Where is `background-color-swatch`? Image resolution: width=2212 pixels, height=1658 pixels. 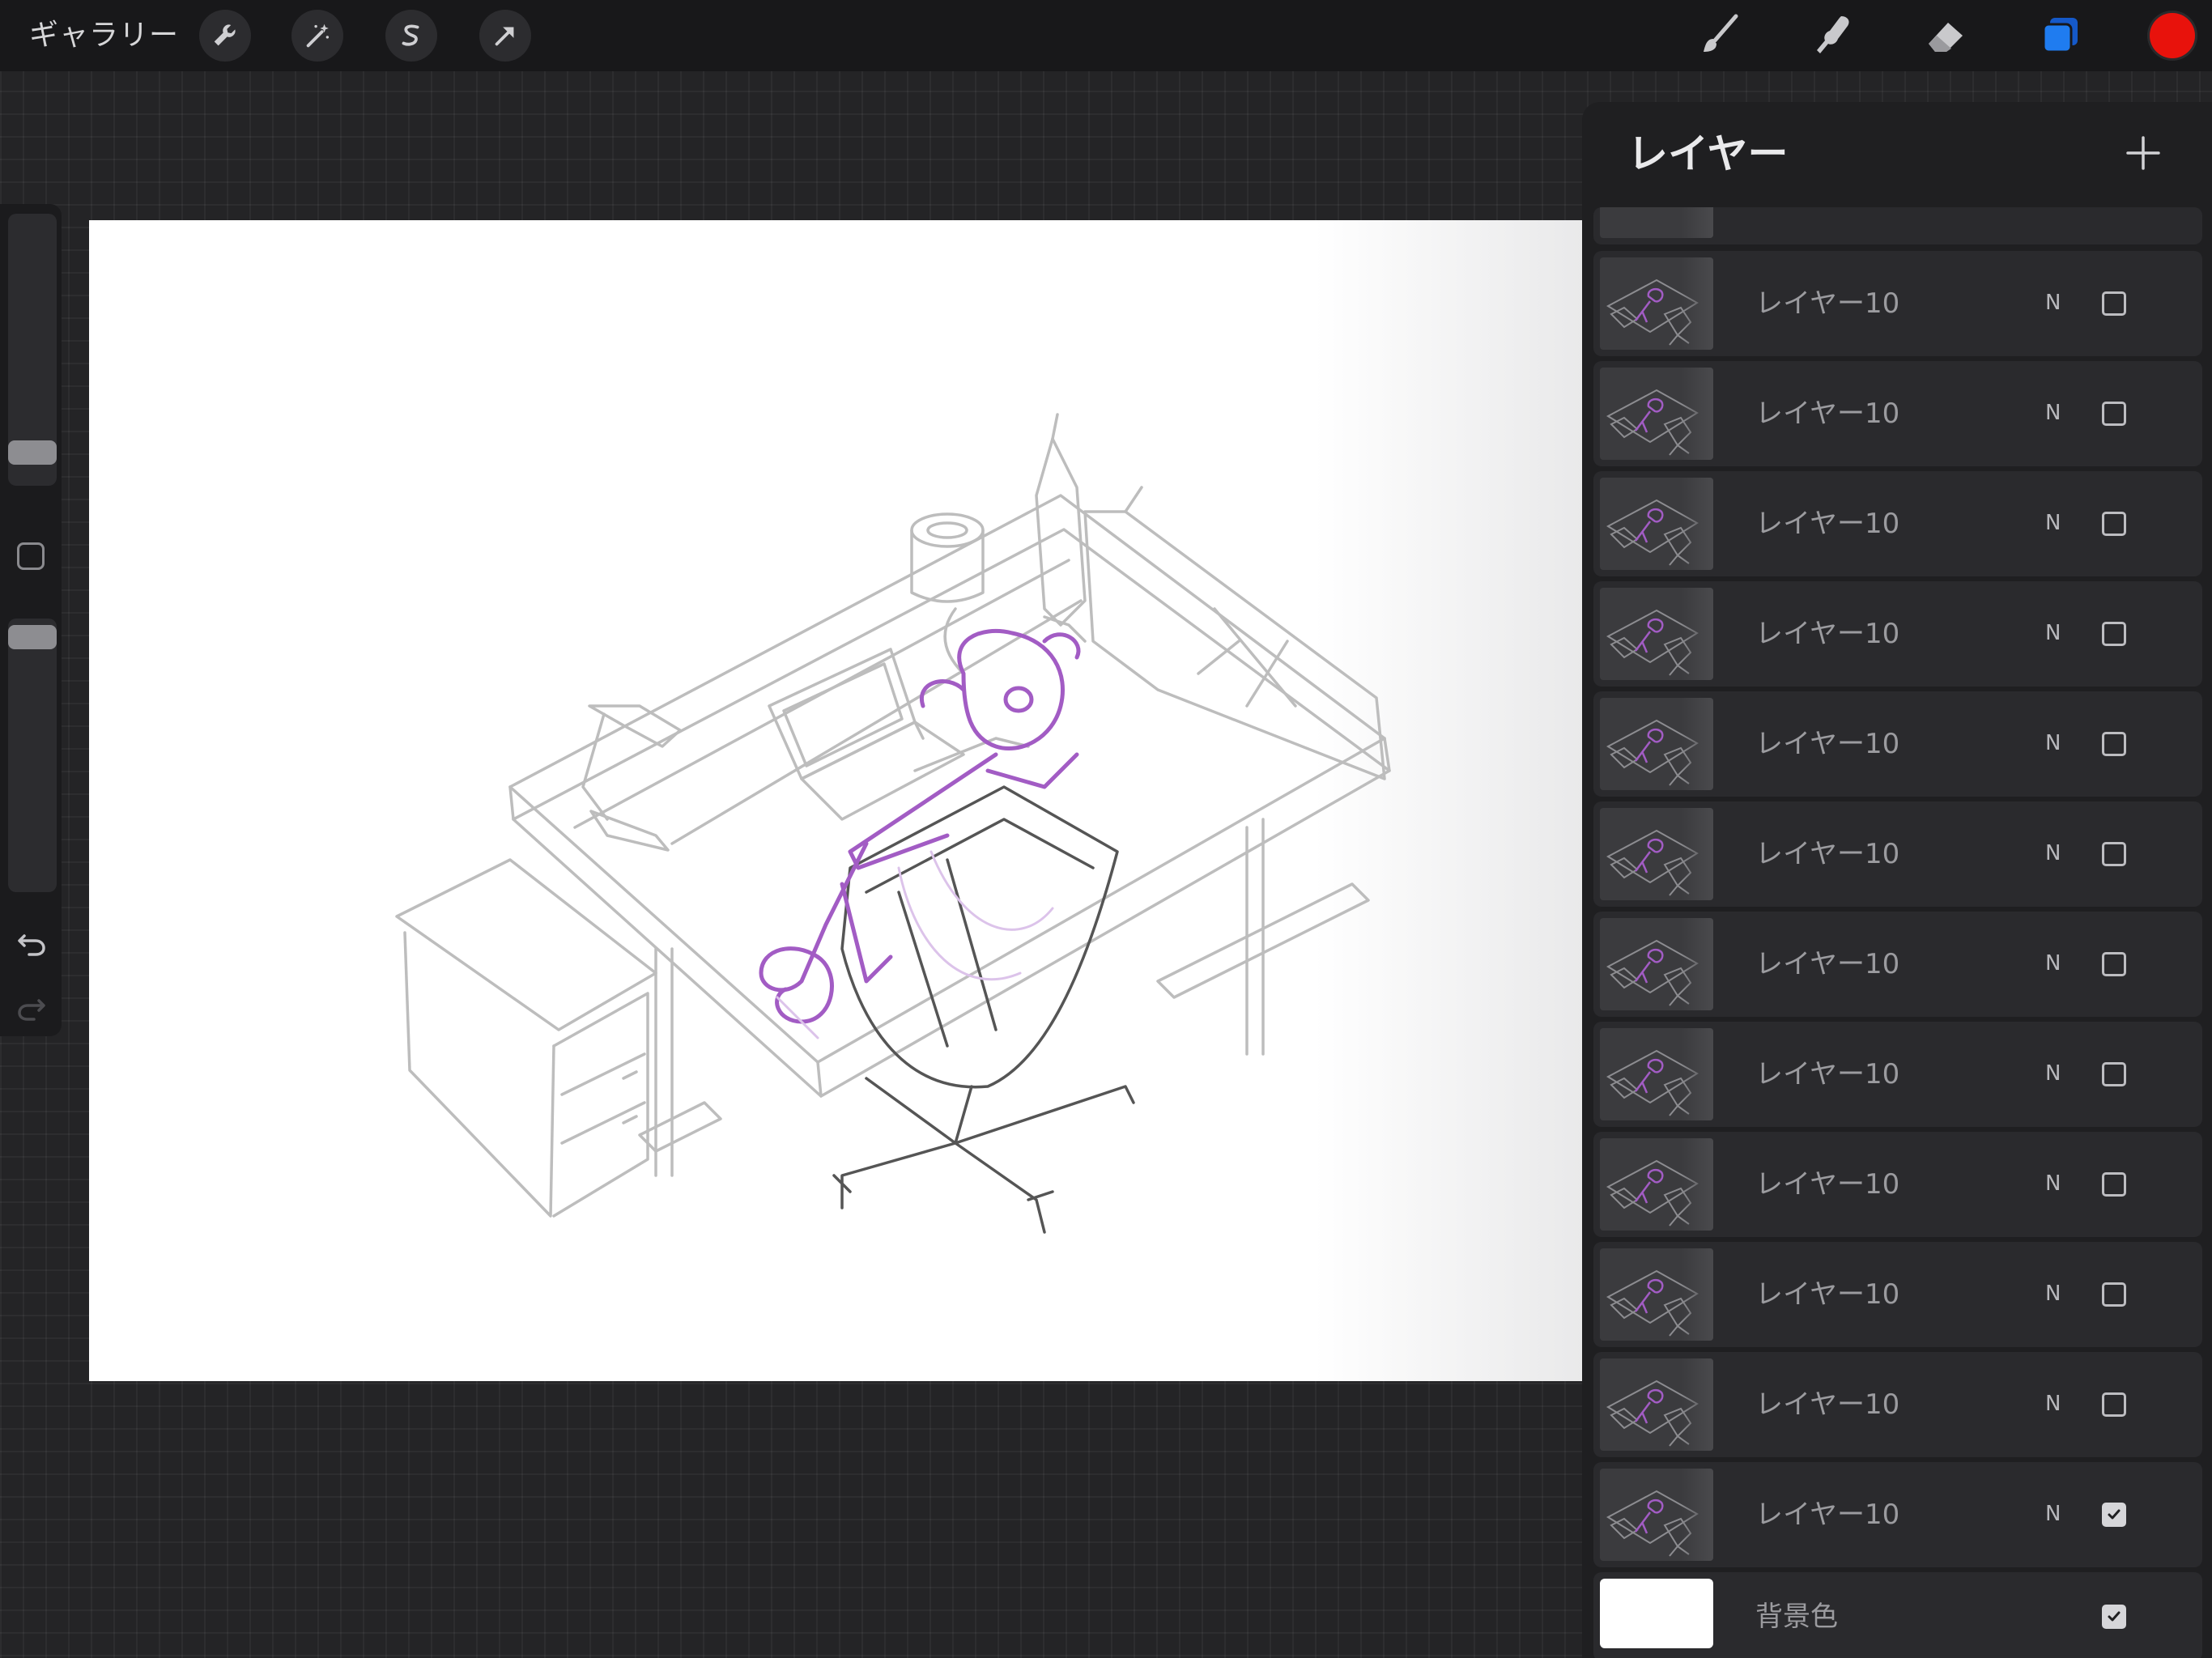
background-color-swatch is located at coordinates (1657, 1613).